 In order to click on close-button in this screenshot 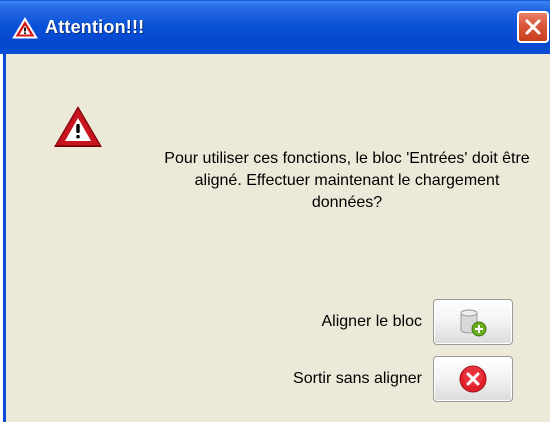, I will do `click(533, 27)`.